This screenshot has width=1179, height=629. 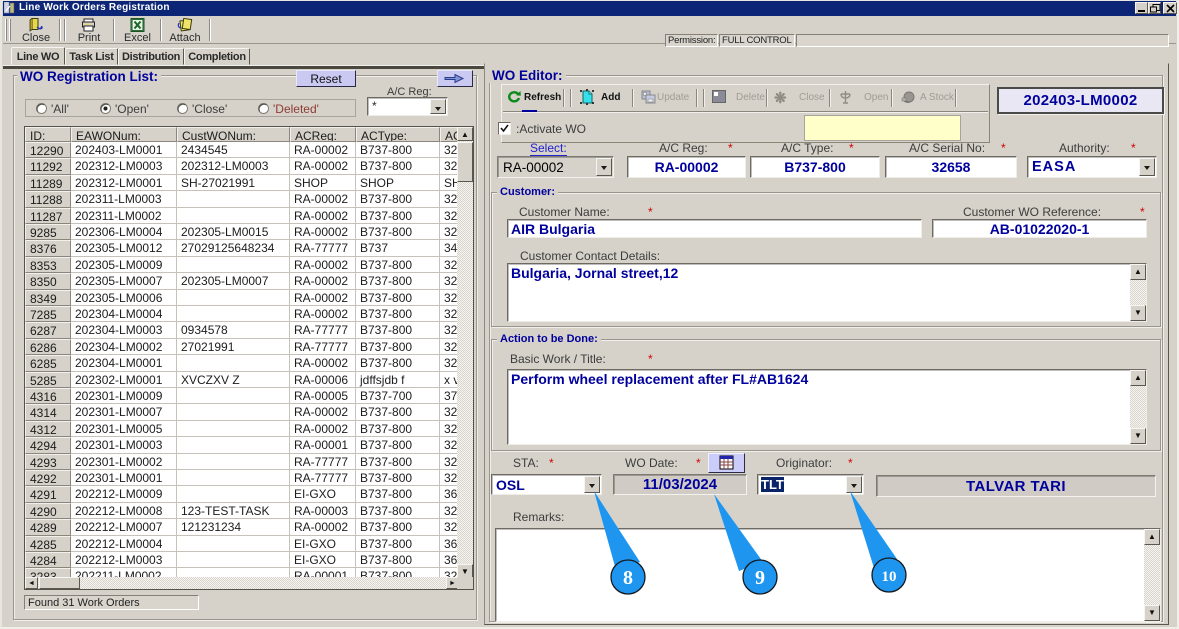 I want to click on svg-text: 10, so click(x=889, y=577).